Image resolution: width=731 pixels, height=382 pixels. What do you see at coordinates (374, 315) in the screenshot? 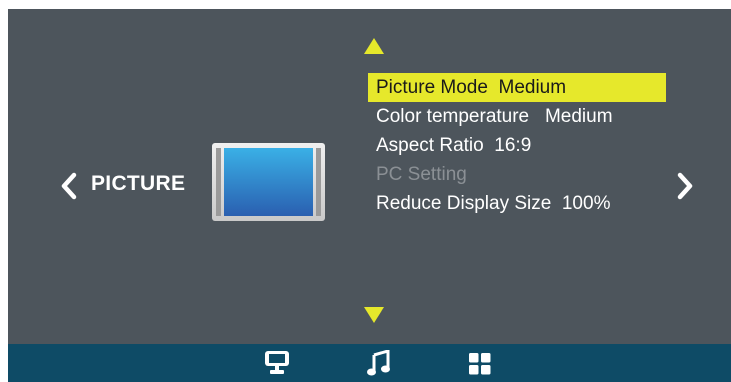
I see `triangle-down-icon` at bounding box center [374, 315].